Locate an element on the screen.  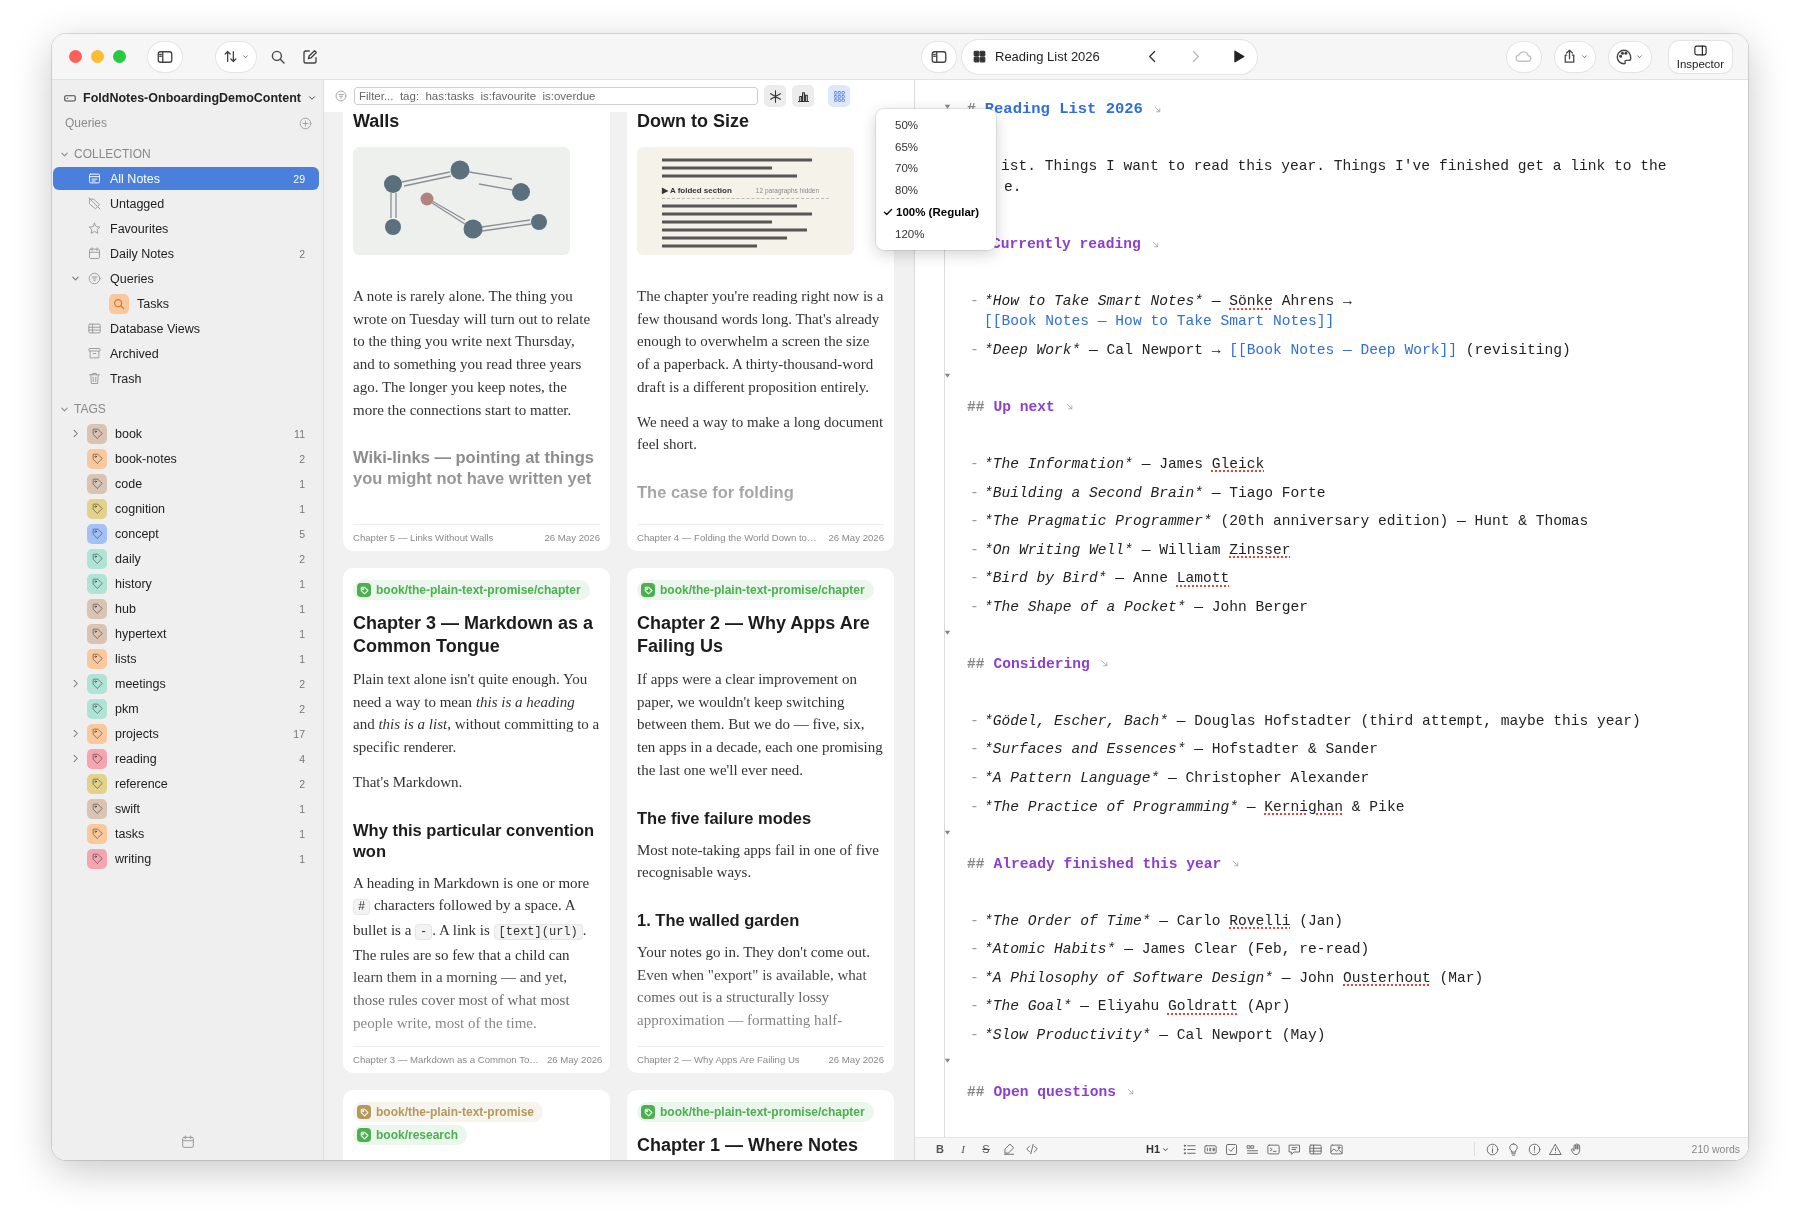
wiki-link: [[Book Notes — How to Take Smart Notes]] is located at coordinates (1159, 321).